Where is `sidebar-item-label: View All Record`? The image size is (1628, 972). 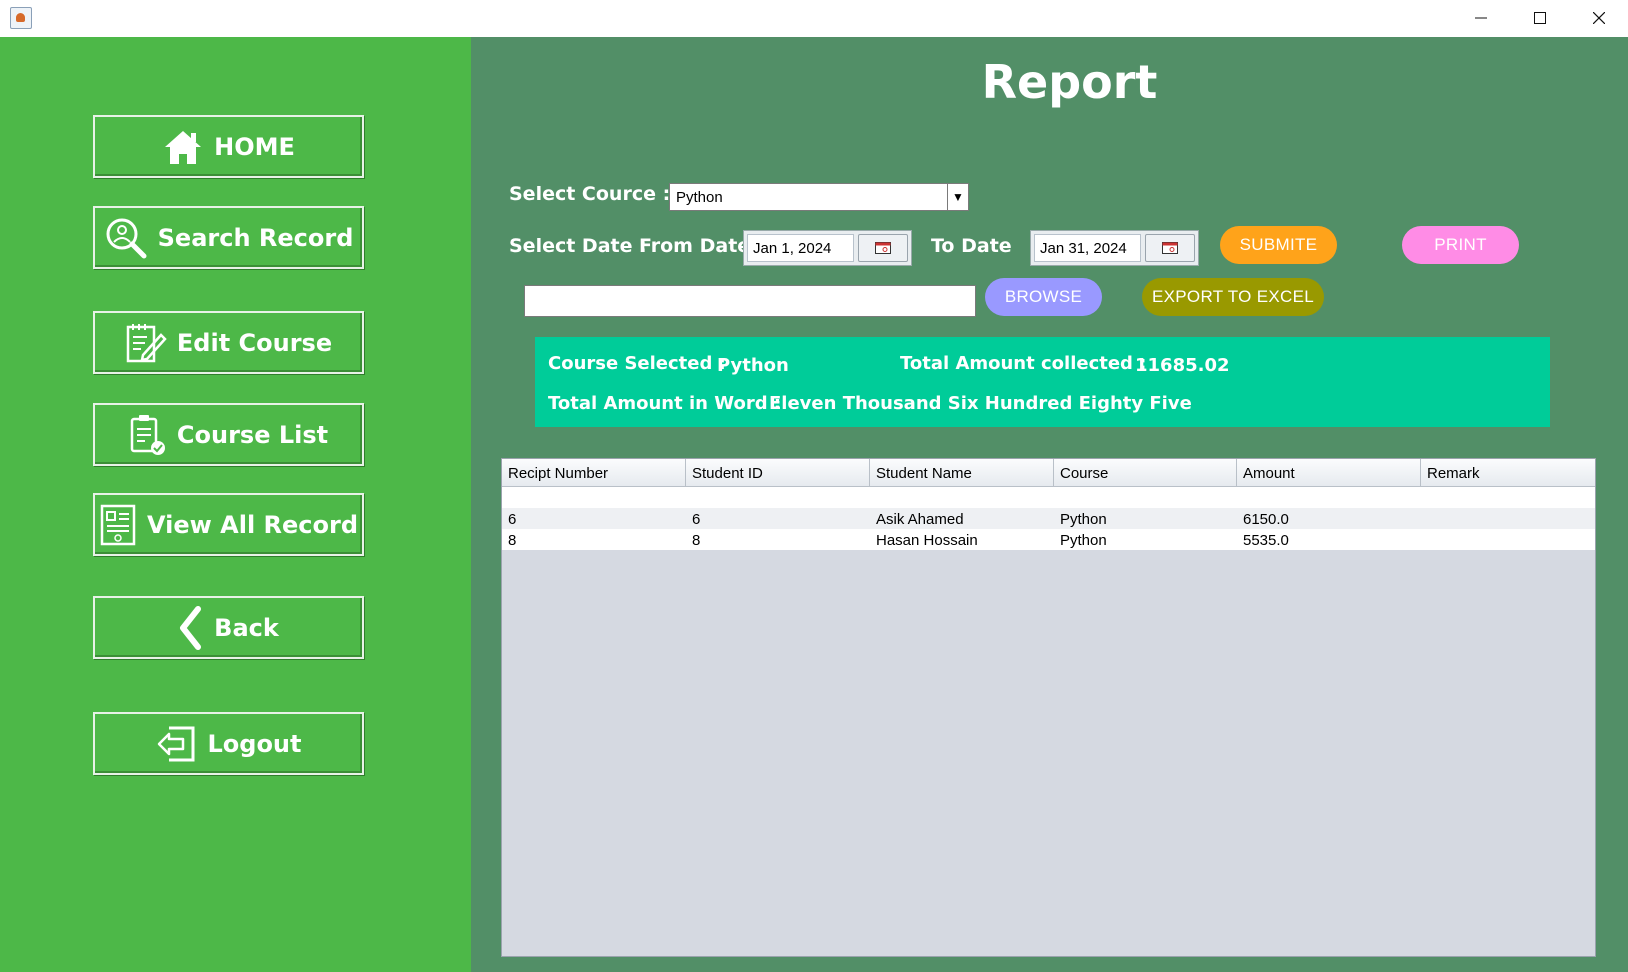
sidebar-item-label: View All Record is located at coordinates (252, 524).